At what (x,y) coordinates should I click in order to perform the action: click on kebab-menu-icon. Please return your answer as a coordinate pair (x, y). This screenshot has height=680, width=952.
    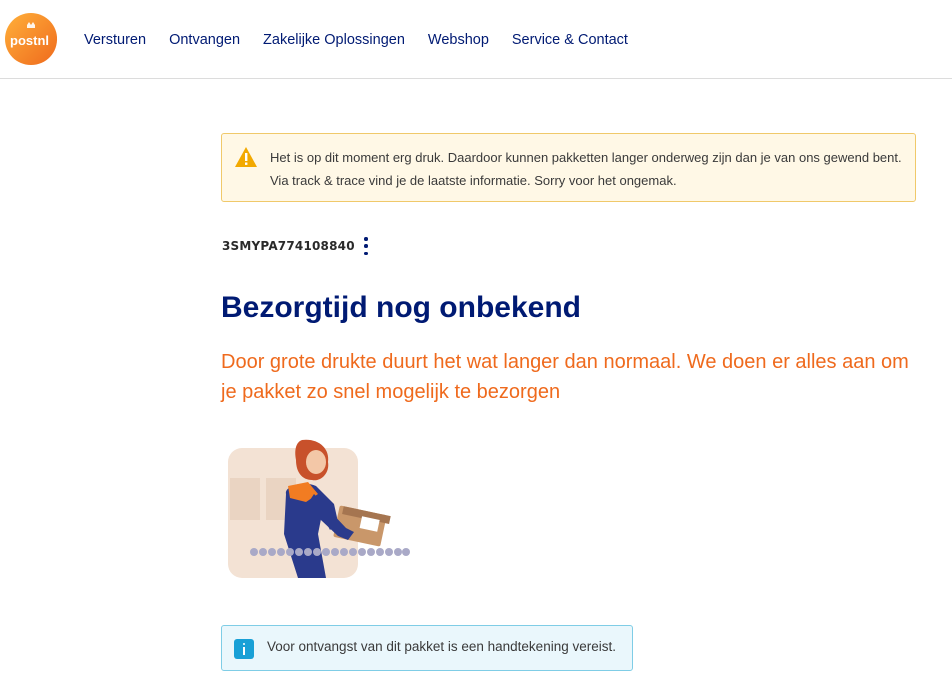
    Looking at the image, I should click on (366, 246).